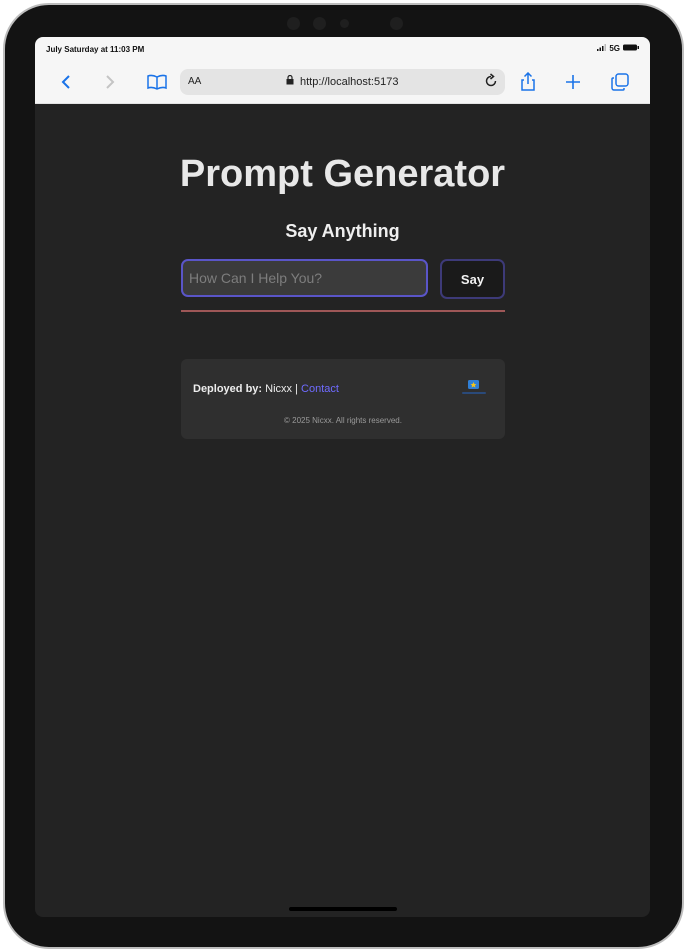 The height and width of the screenshot is (952, 687). What do you see at coordinates (279, 389) in the screenshot?
I see `author-name: Nicxx` at bounding box center [279, 389].